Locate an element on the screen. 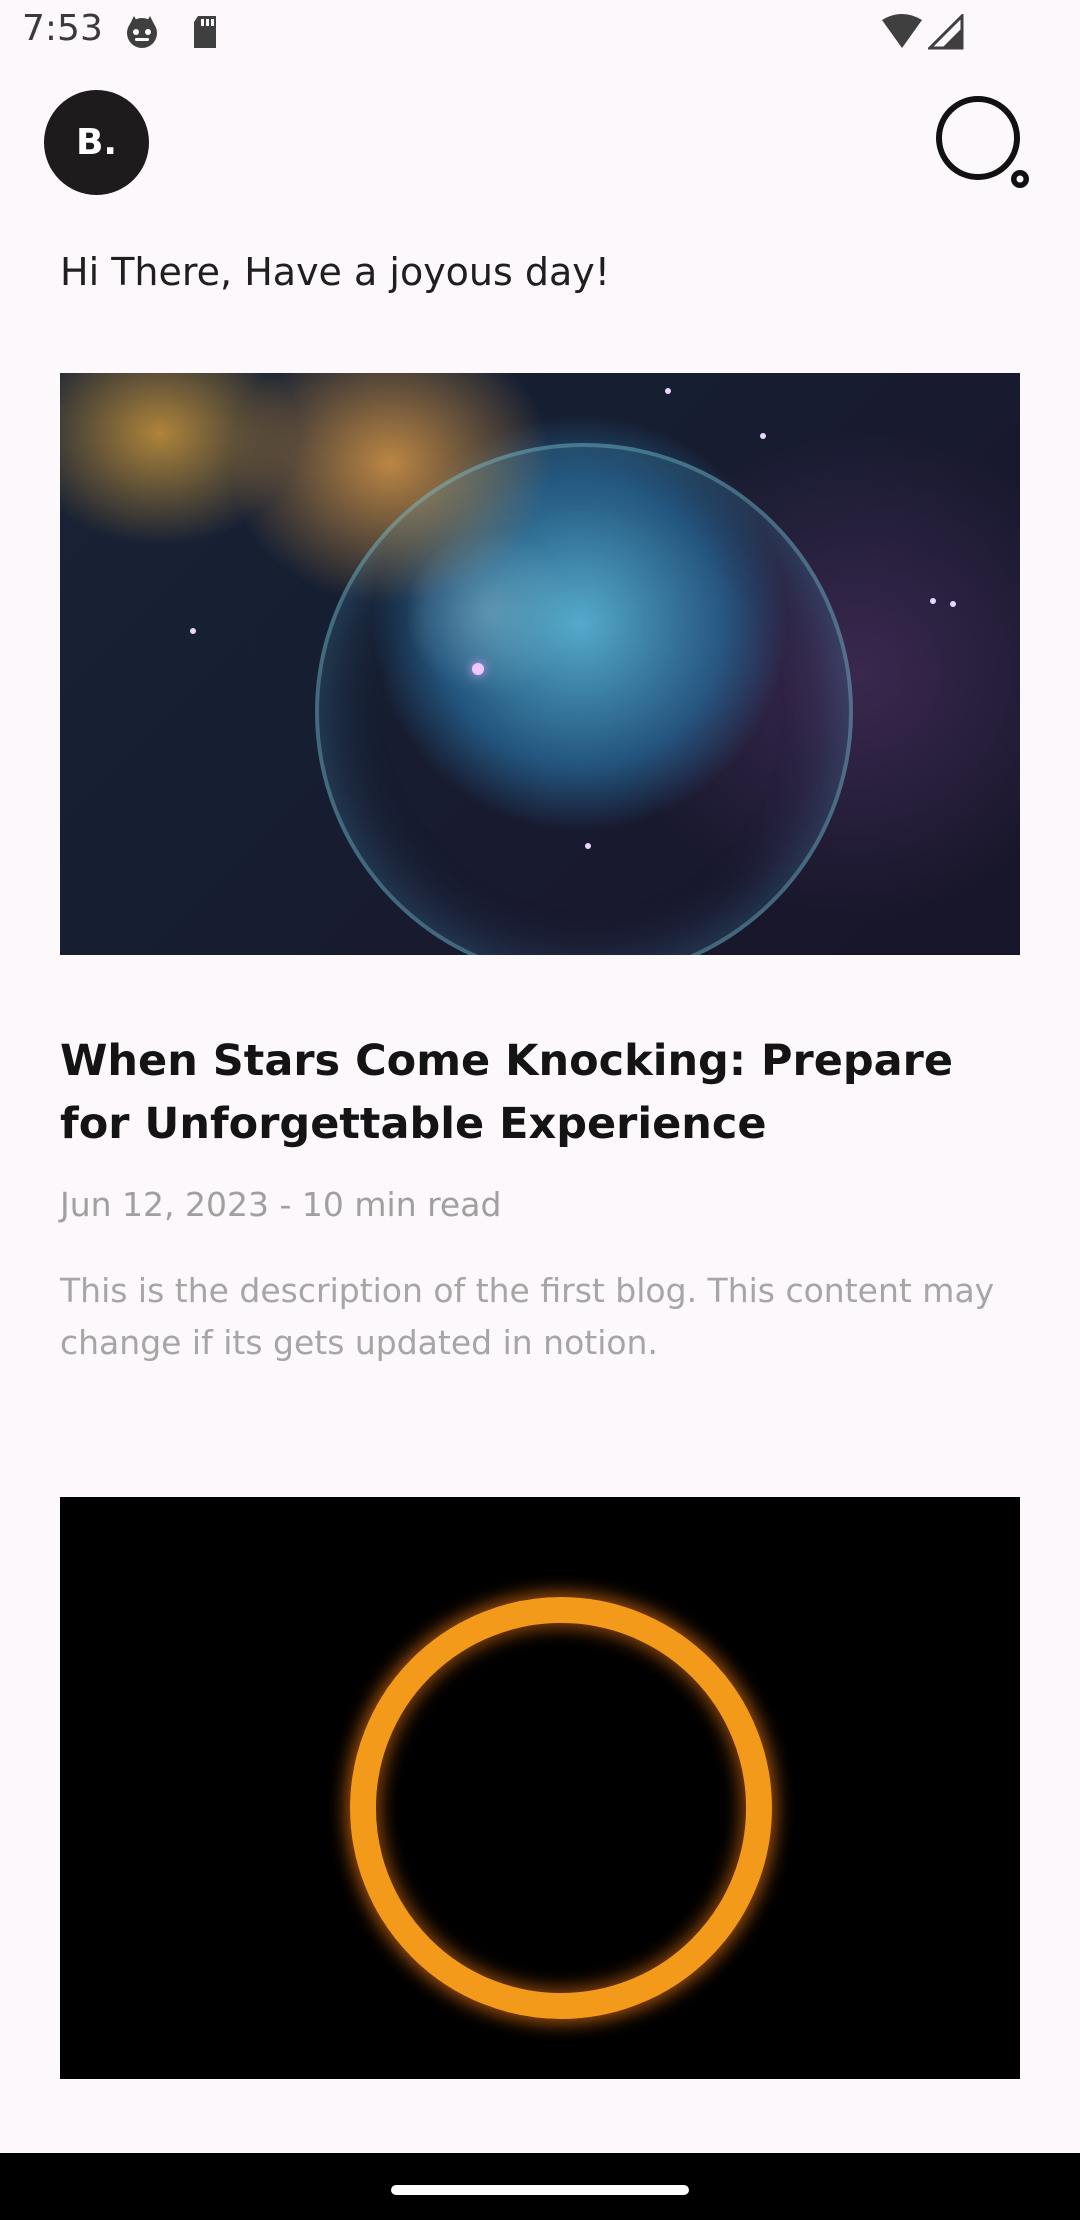  wifi-icon is located at coordinates (902, 34).